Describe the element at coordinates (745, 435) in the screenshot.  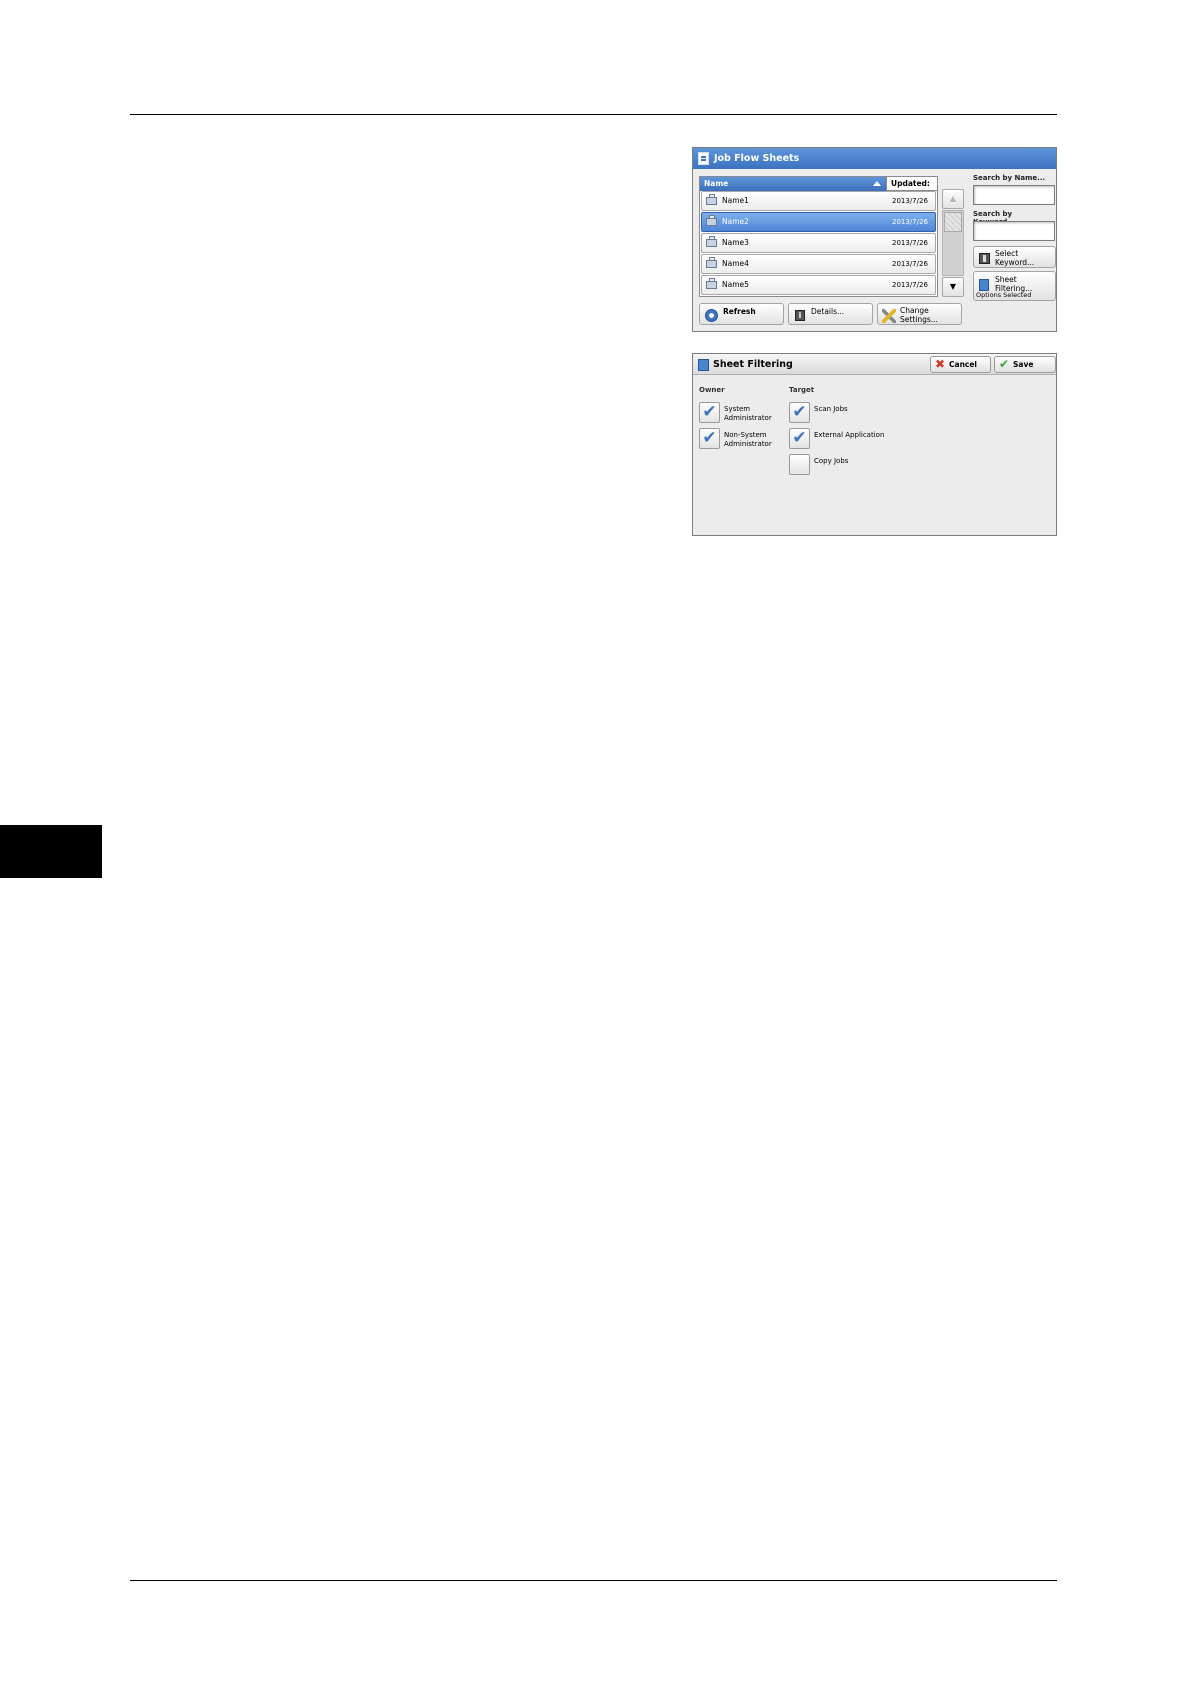
I see `non-system-administrator-line1: Non-System` at that location.